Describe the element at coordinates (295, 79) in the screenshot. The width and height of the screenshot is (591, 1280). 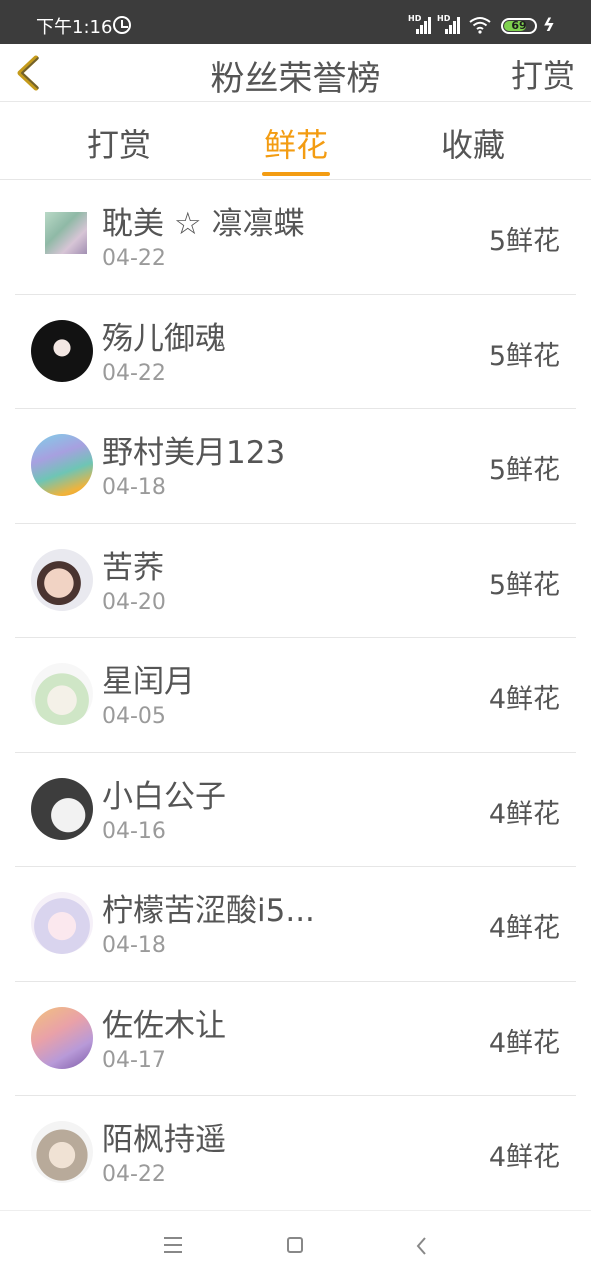
I see `page-title: 粉丝荣誉榜` at that location.